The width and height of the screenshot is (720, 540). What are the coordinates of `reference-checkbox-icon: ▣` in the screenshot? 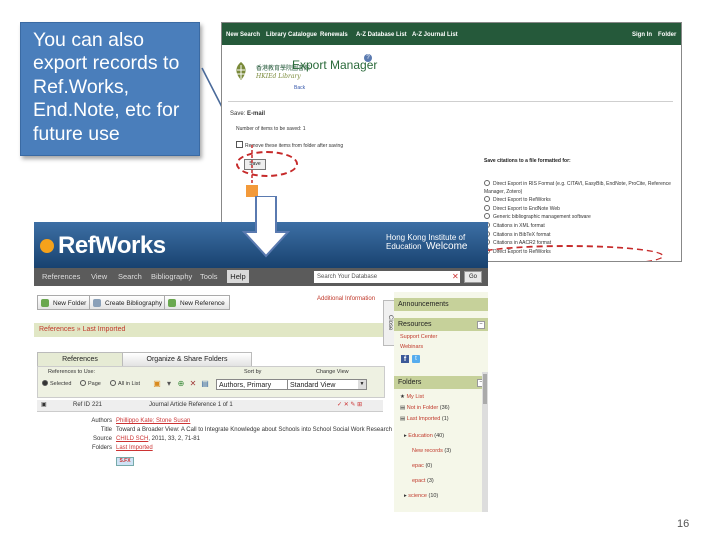 It's located at (44, 405).